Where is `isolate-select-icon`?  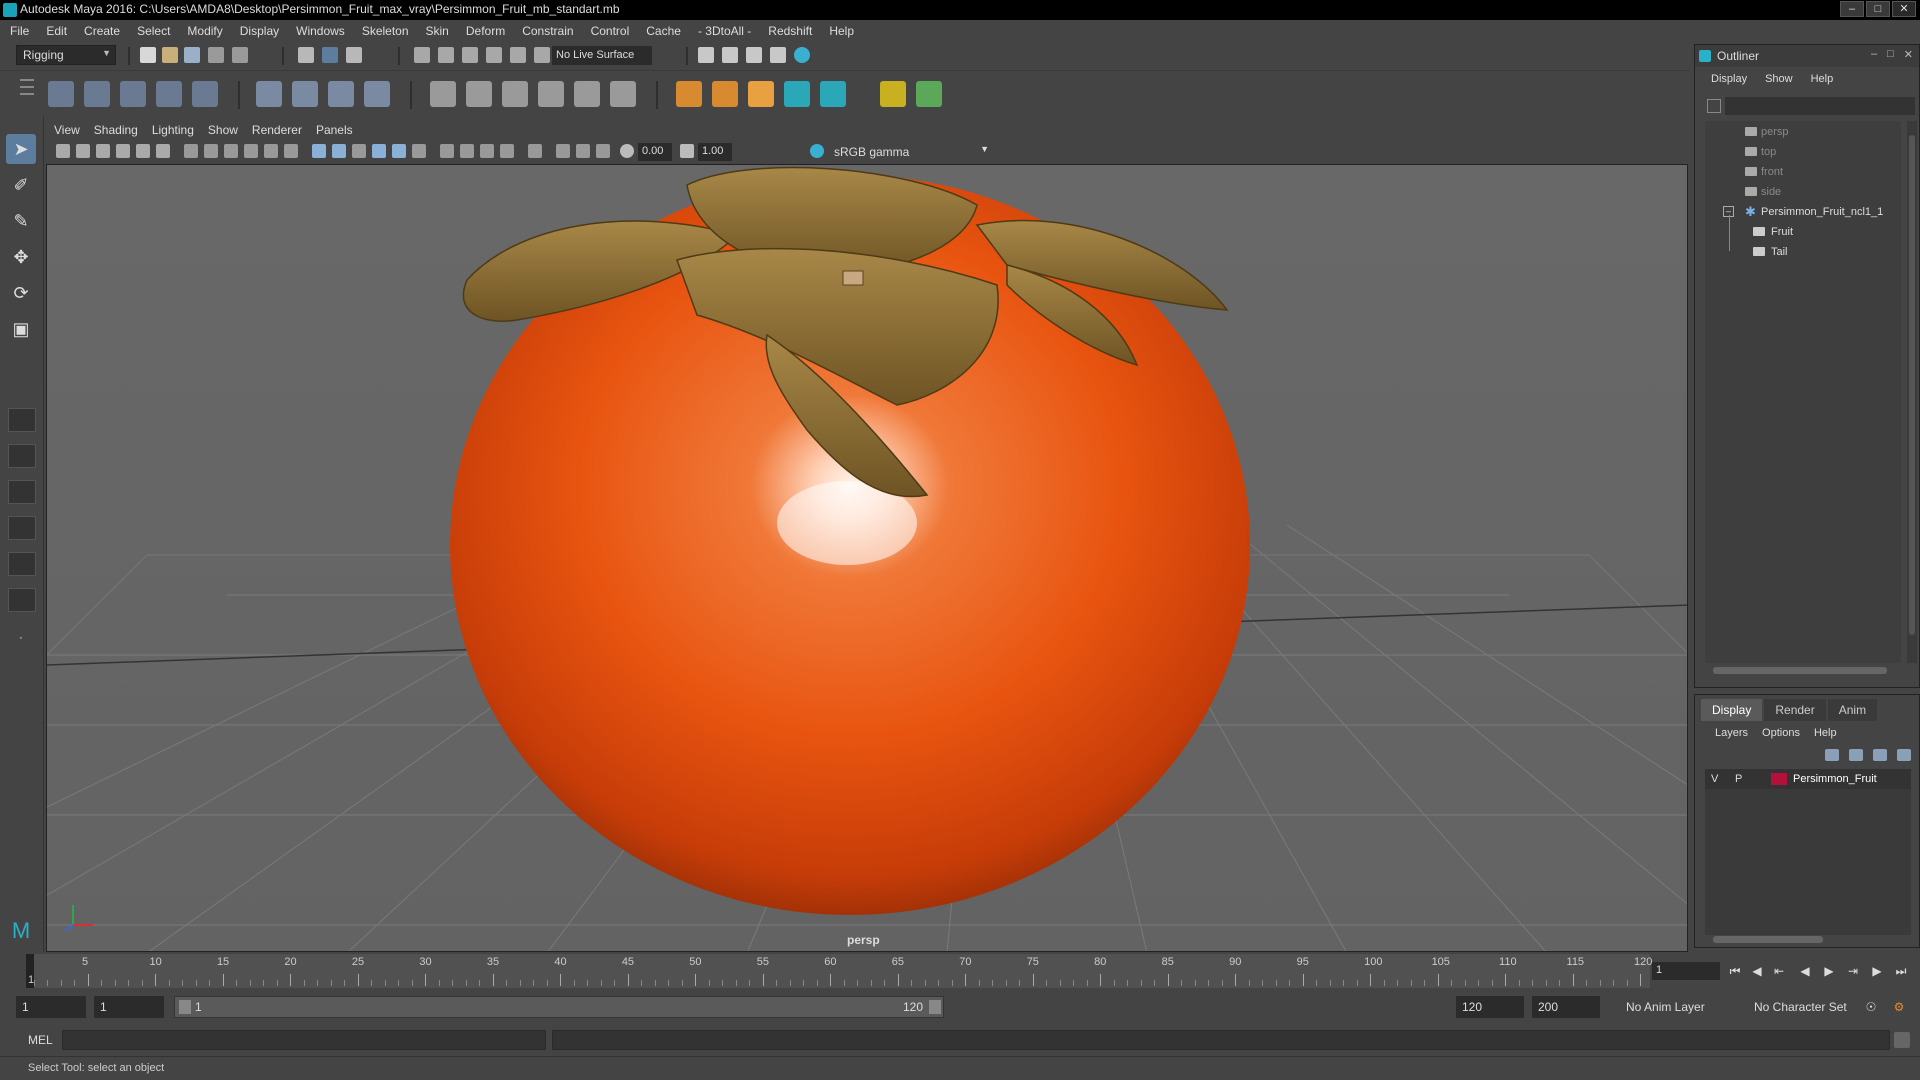
isolate-select-icon is located at coordinates (535, 151).